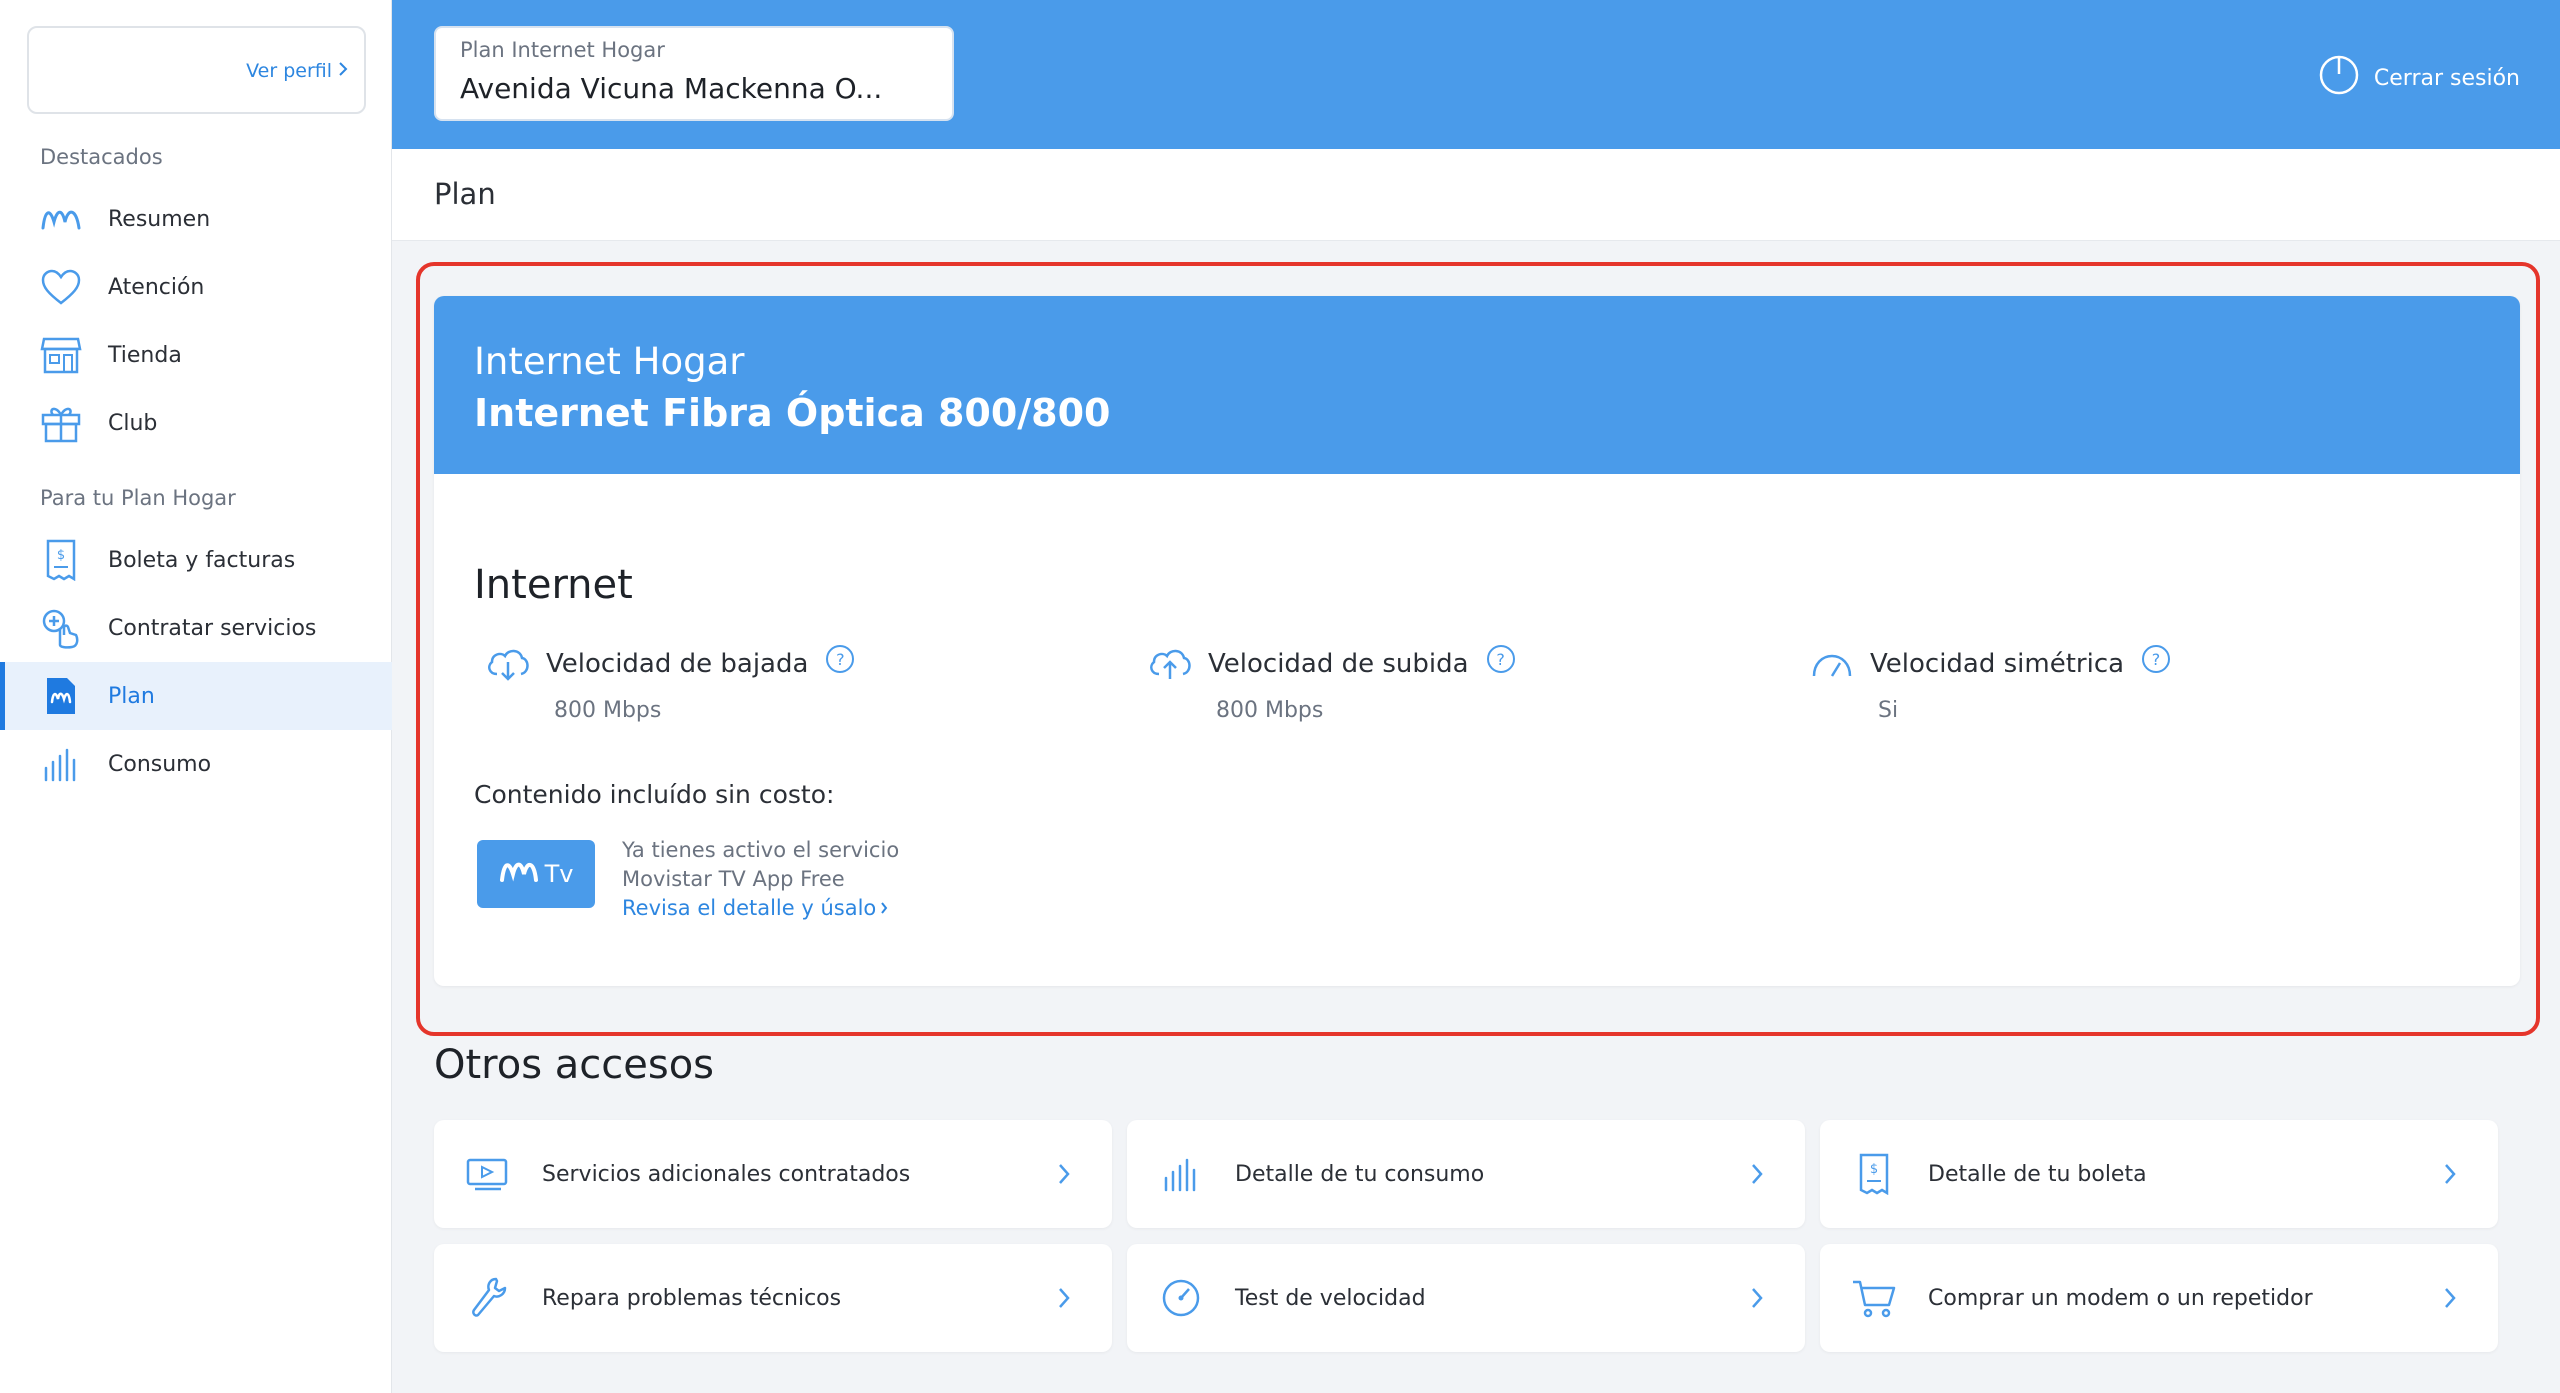 This screenshot has height=1393, width=2560. What do you see at coordinates (1476, 195) in the screenshot?
I see `page-header: Plan` at bounding box center [1476, 195].